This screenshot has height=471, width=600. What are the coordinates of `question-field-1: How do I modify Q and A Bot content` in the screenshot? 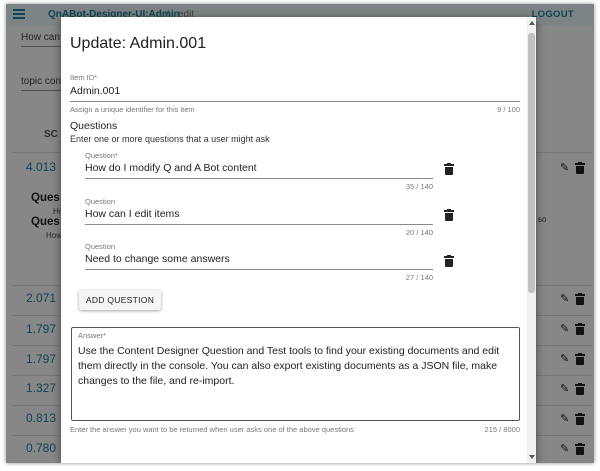 It's located at (171, 168).